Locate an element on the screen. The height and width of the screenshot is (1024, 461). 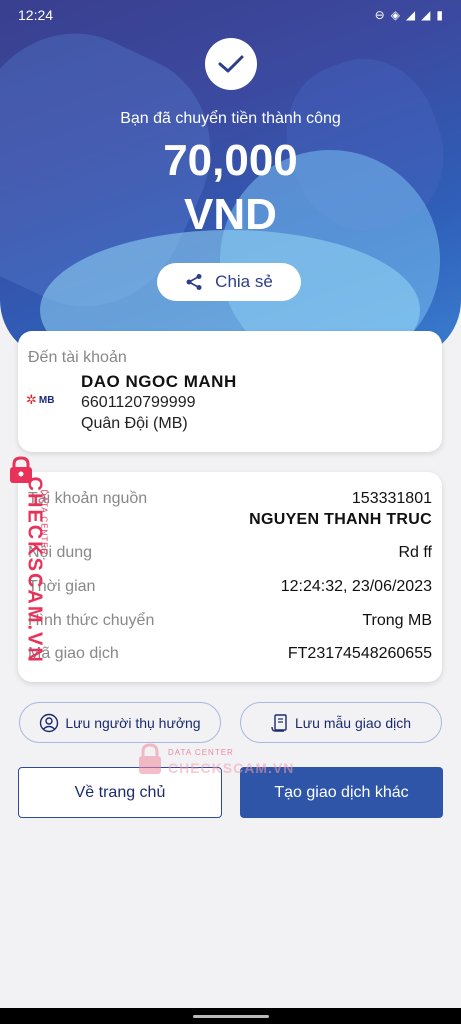
status-icons: ⊖ ◈ ◢ ◢ ▮ is located at coordinates (409, 15).